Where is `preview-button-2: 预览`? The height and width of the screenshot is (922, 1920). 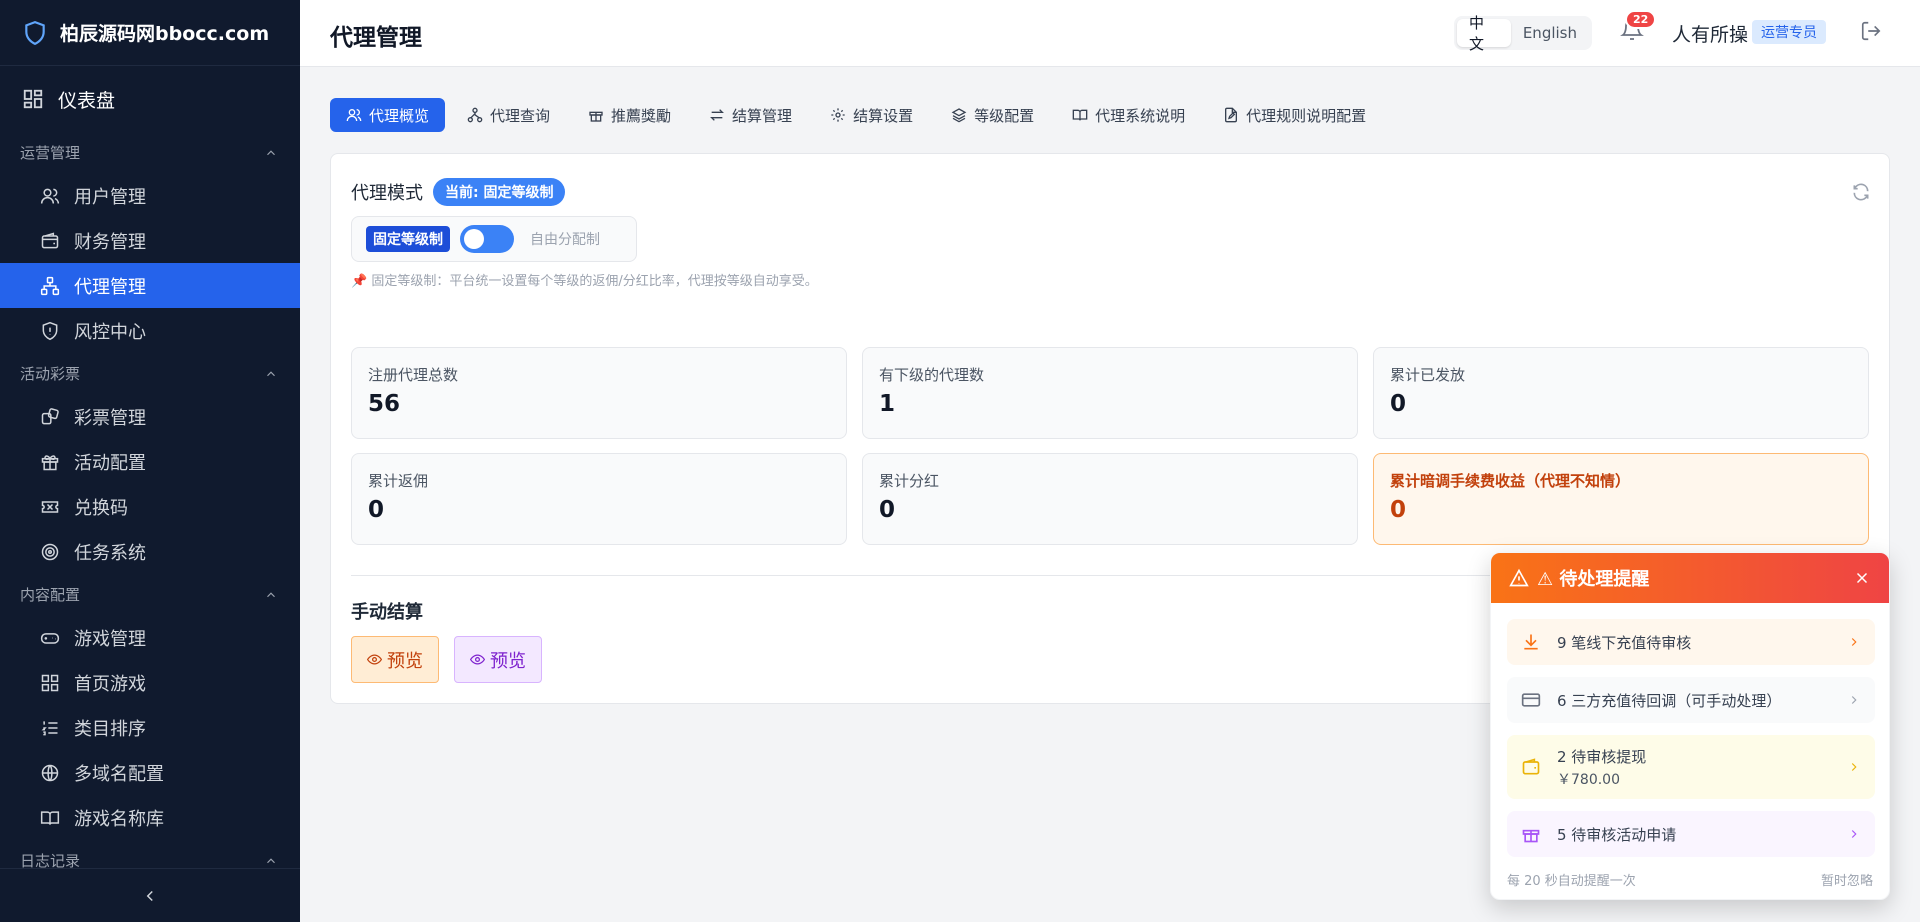
preview-button-2: 预览 is located at coordinates (498, 659).